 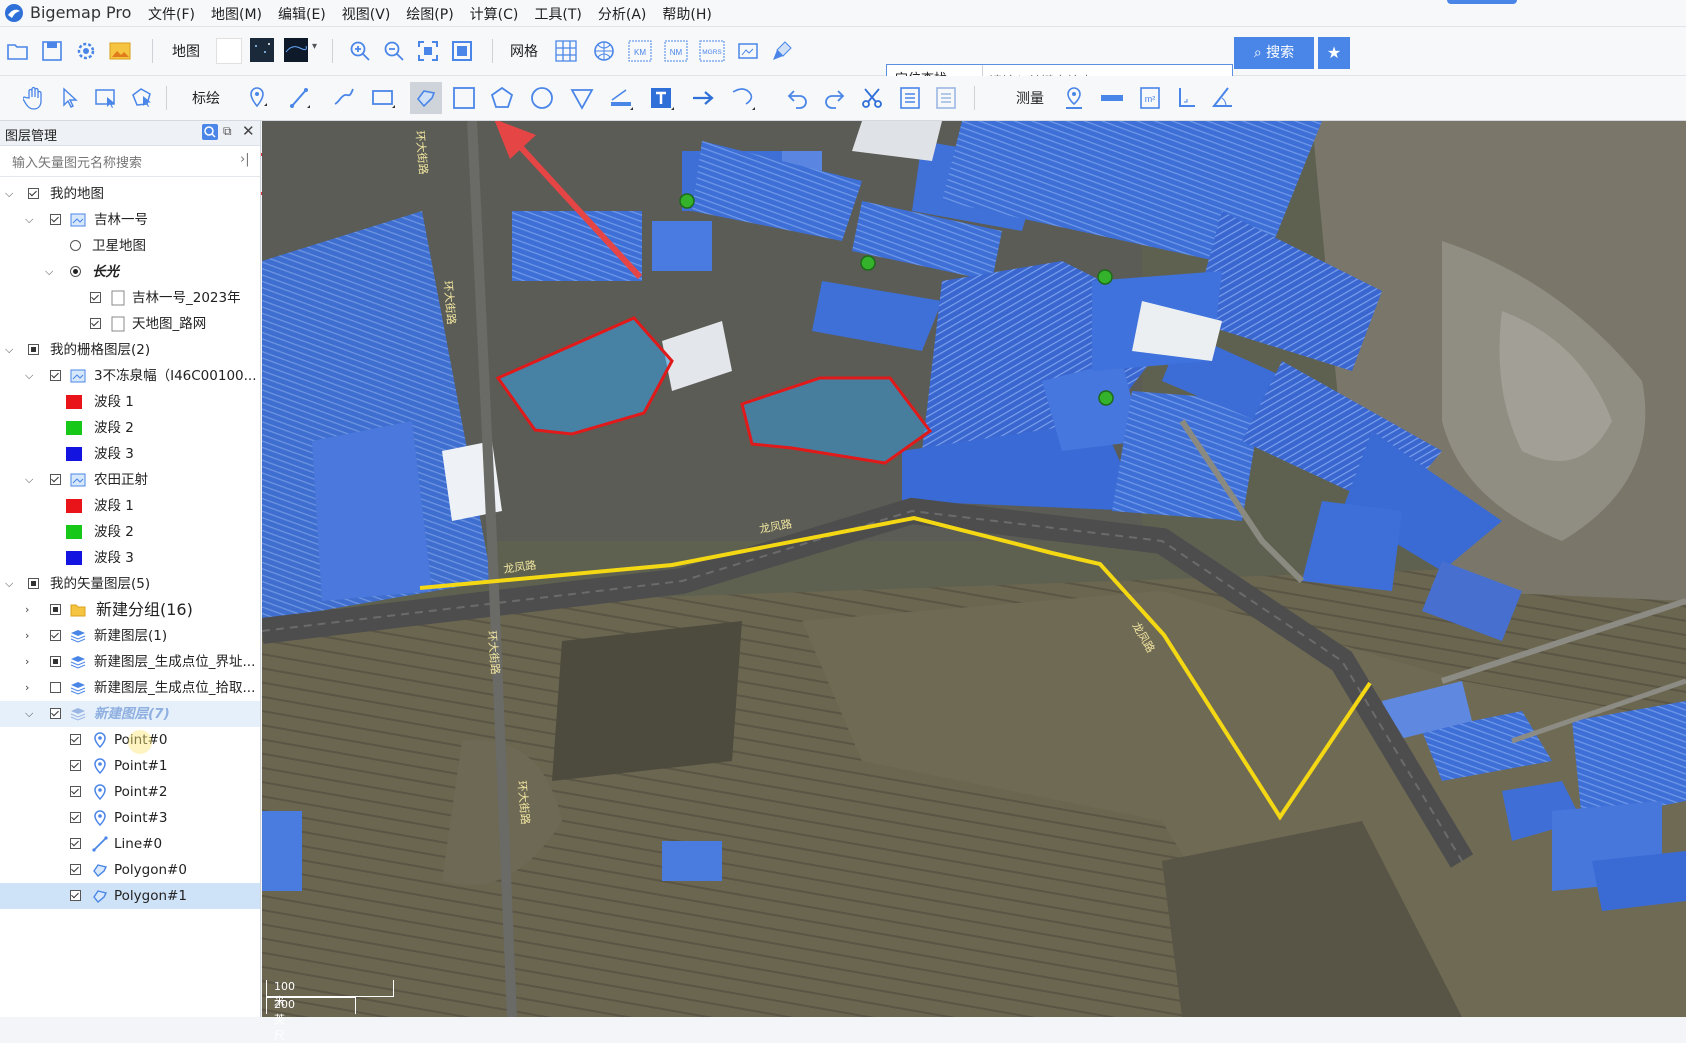 I want to click on draw-freehand-line-icon, so click(x=344, y=98).